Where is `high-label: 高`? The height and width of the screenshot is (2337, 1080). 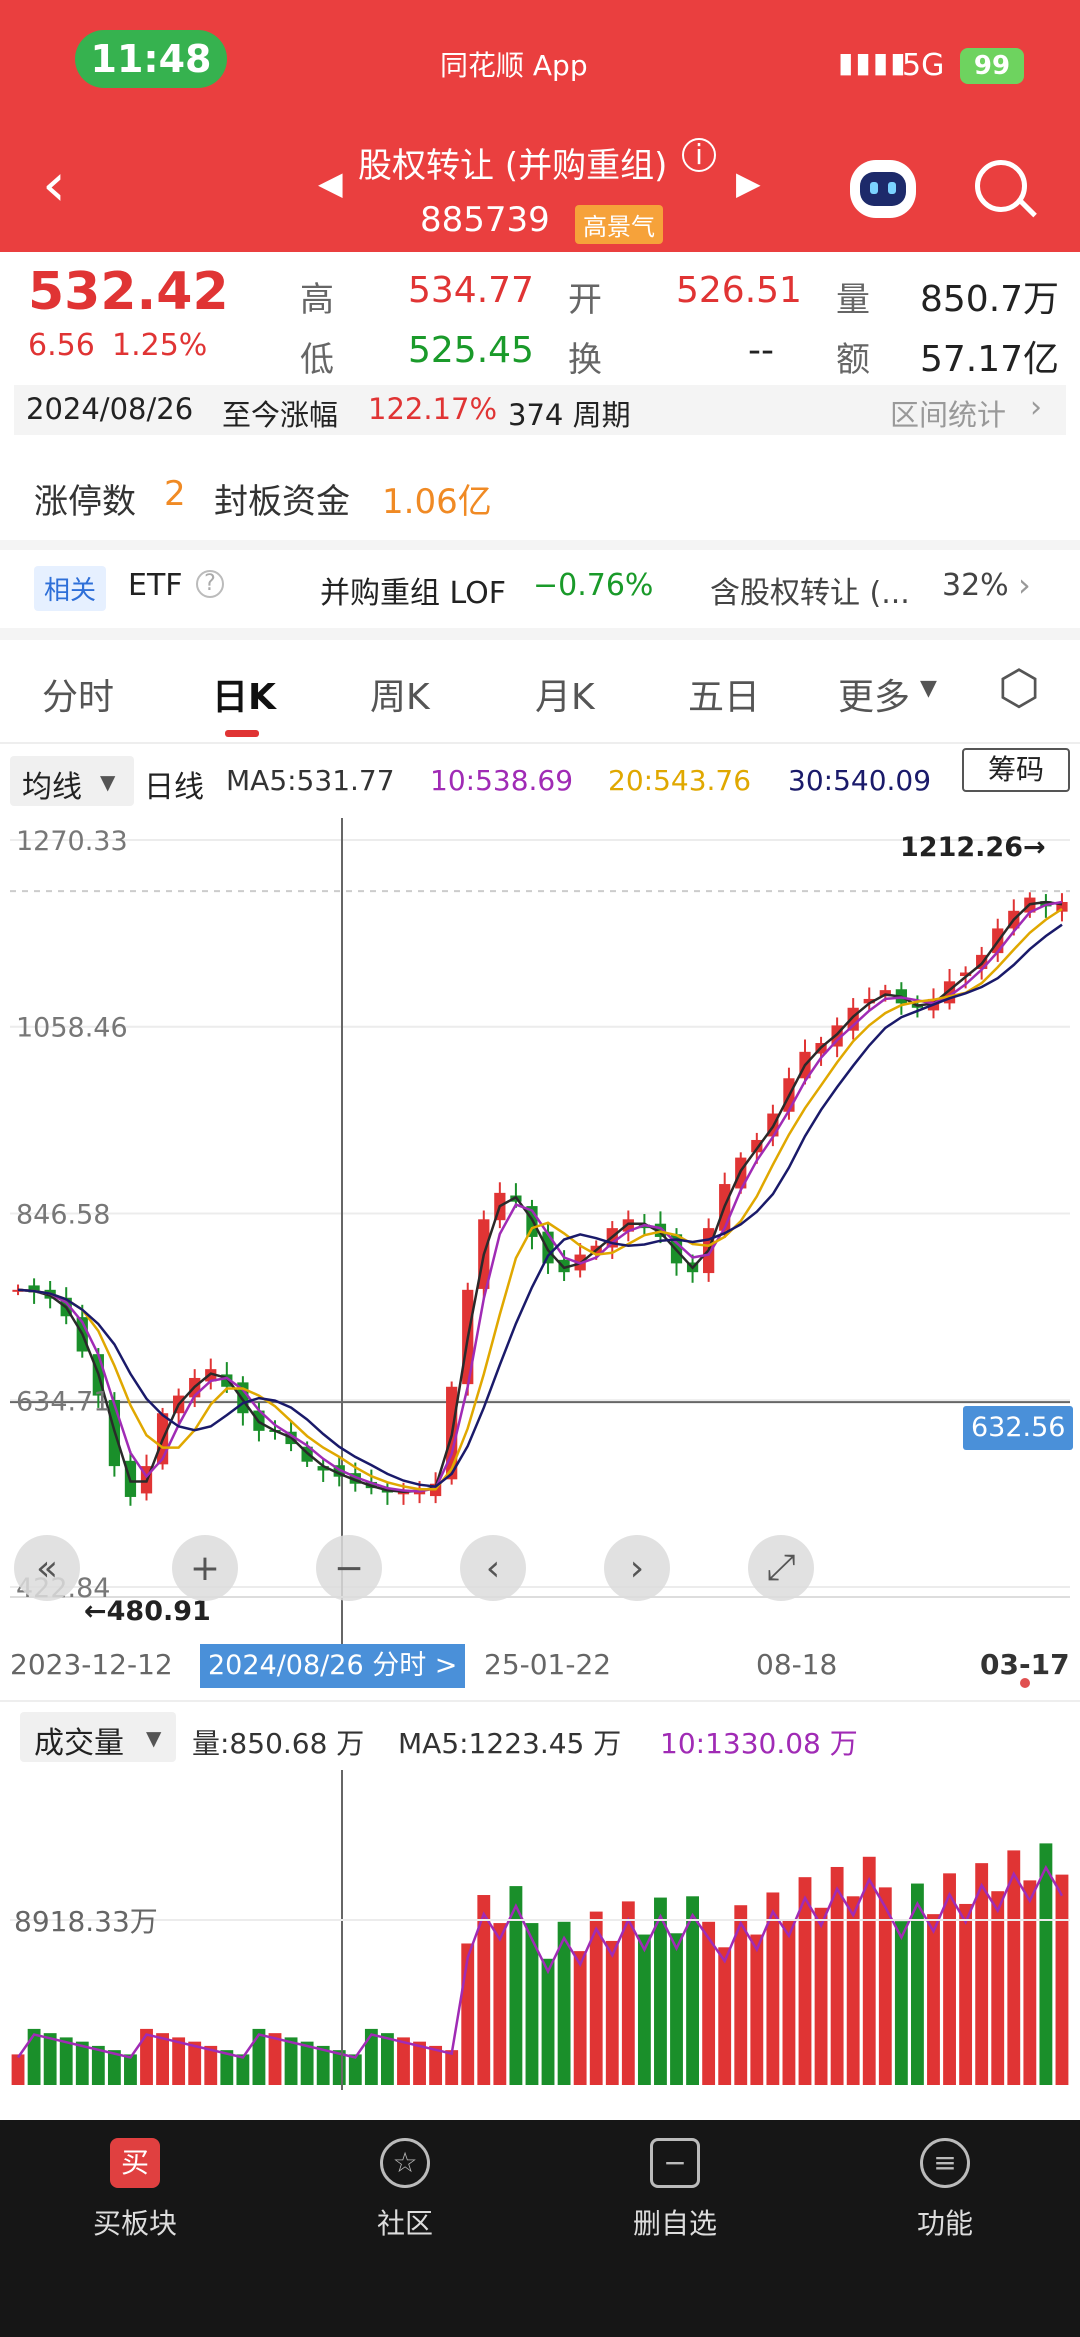
high-label: 高 is located at coordinates (317, 300).